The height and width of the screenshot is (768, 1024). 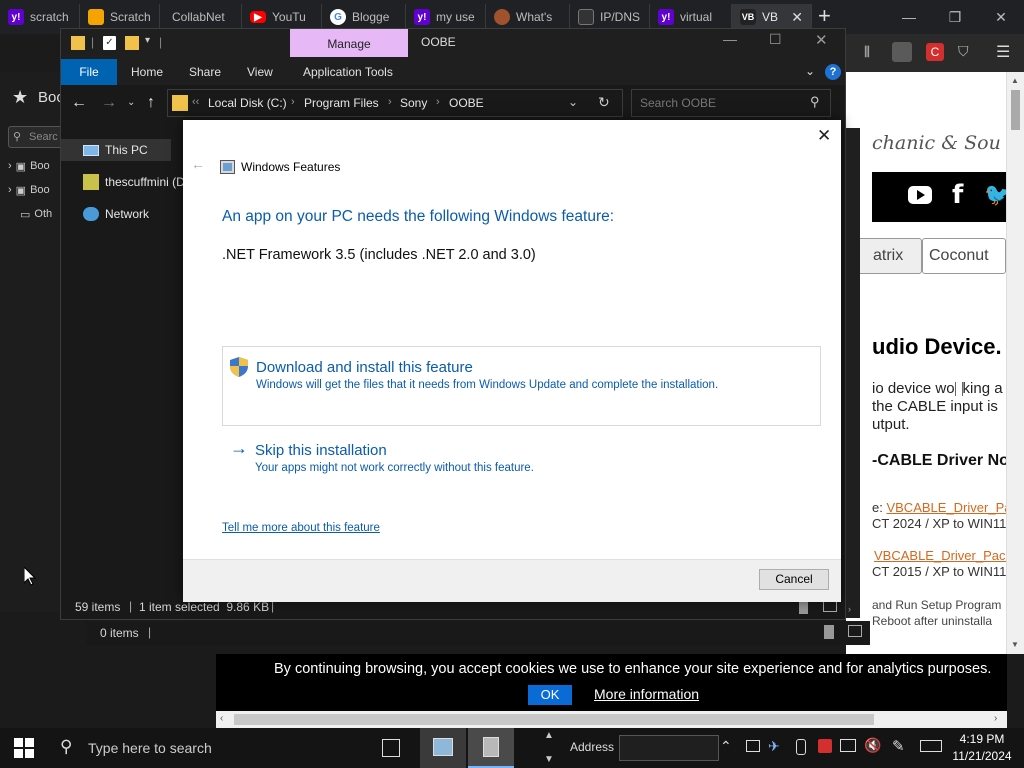 I want to click on properties-icon: ✓, so click(x=109, y=43).